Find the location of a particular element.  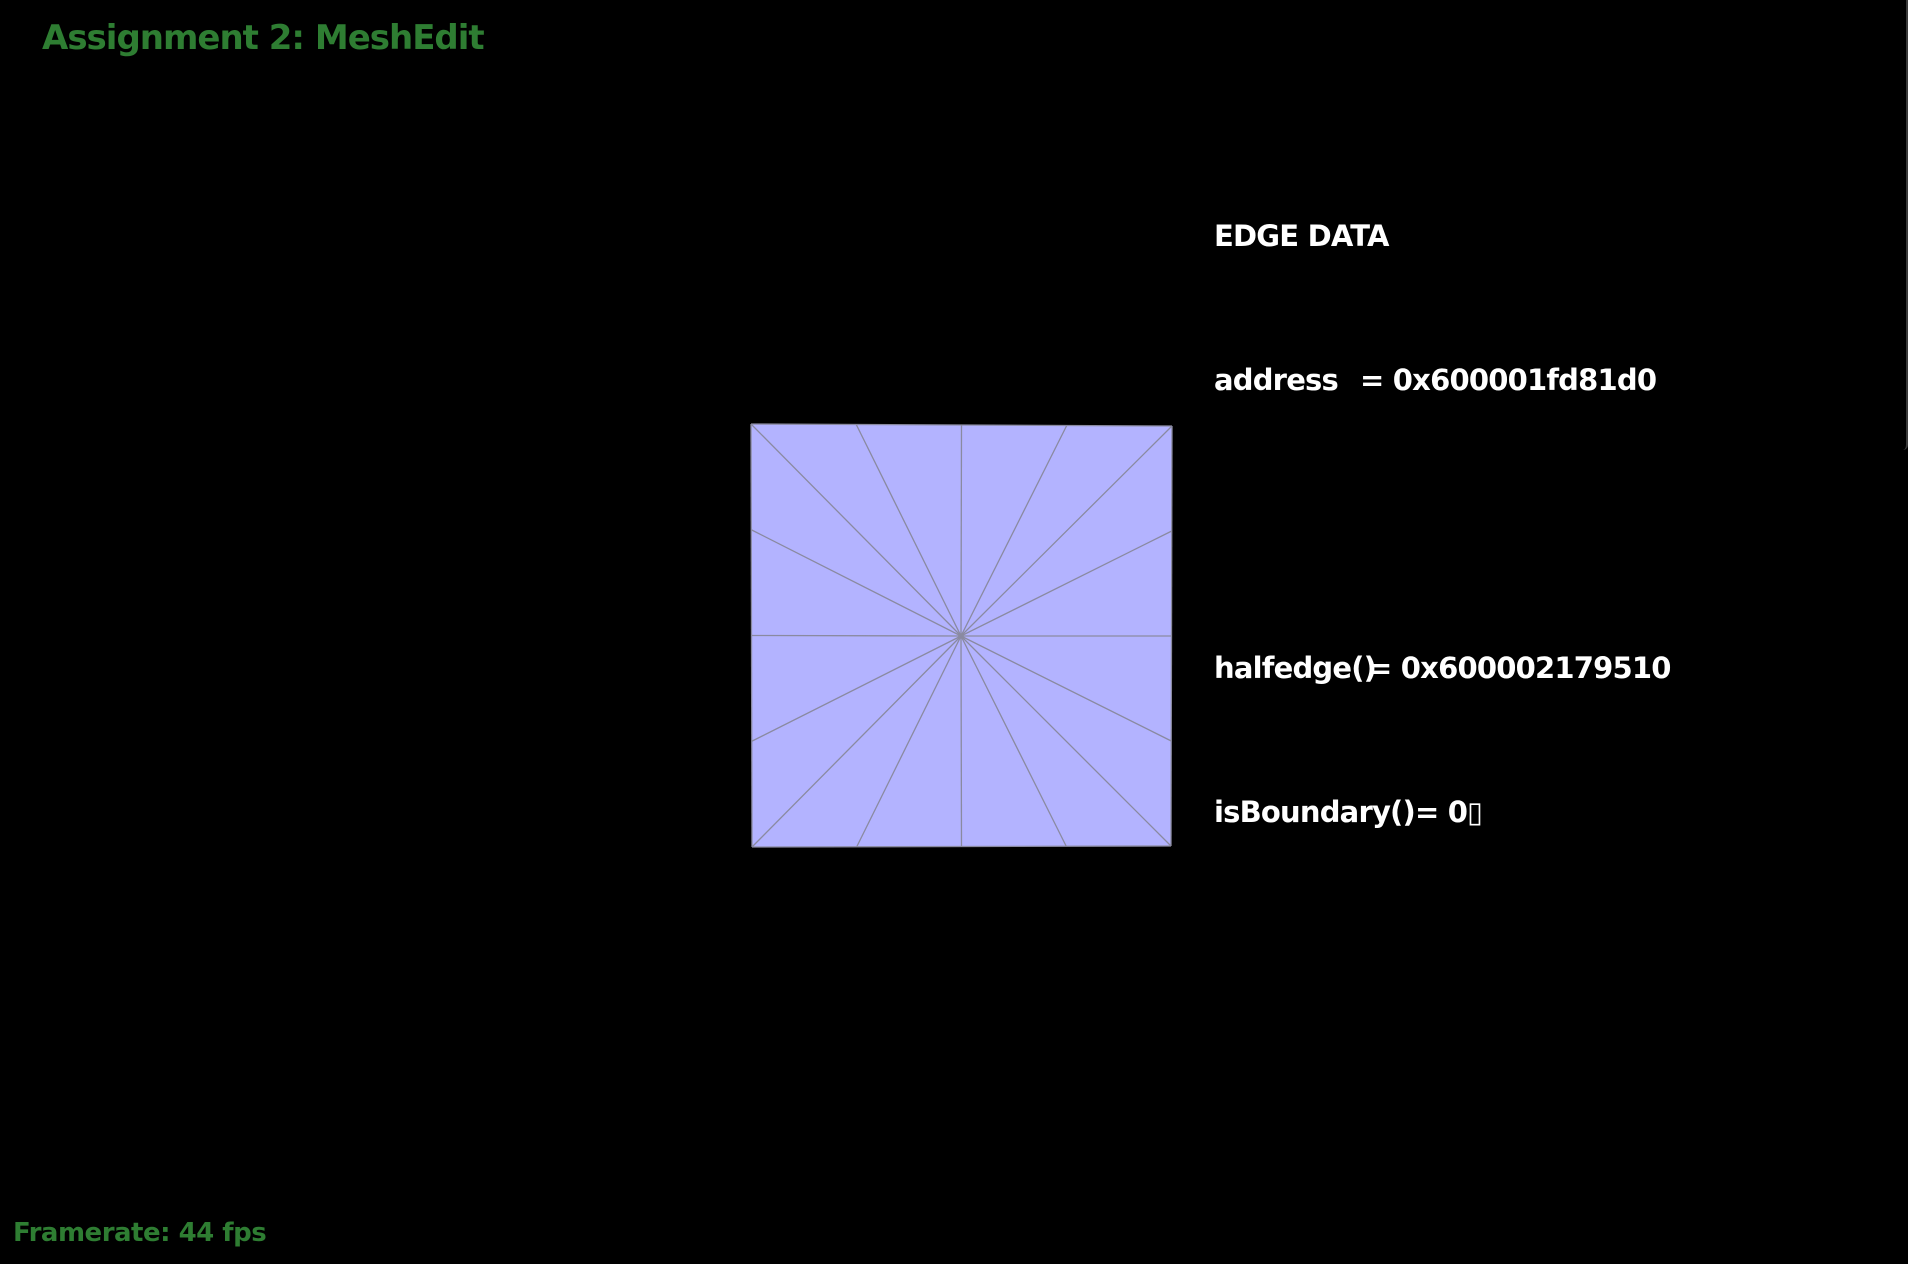

window-scrollbar-edge is located at coordinates (1905, 225).